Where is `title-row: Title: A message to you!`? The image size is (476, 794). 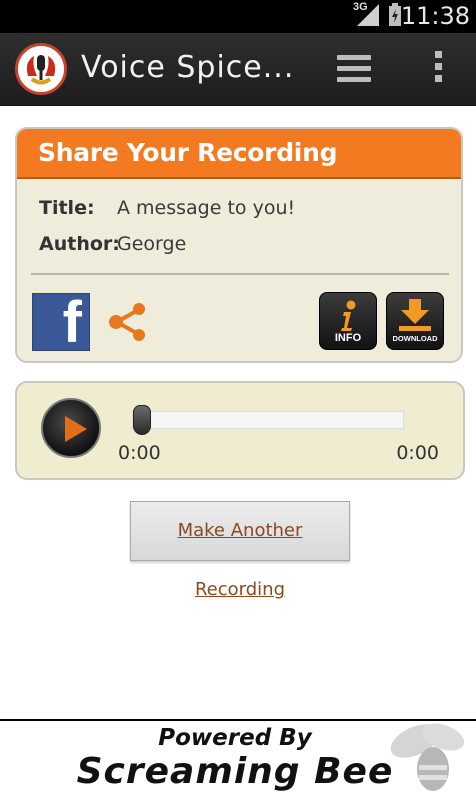
title-row: Title: A message to you! is located at coordinates (167, 208).